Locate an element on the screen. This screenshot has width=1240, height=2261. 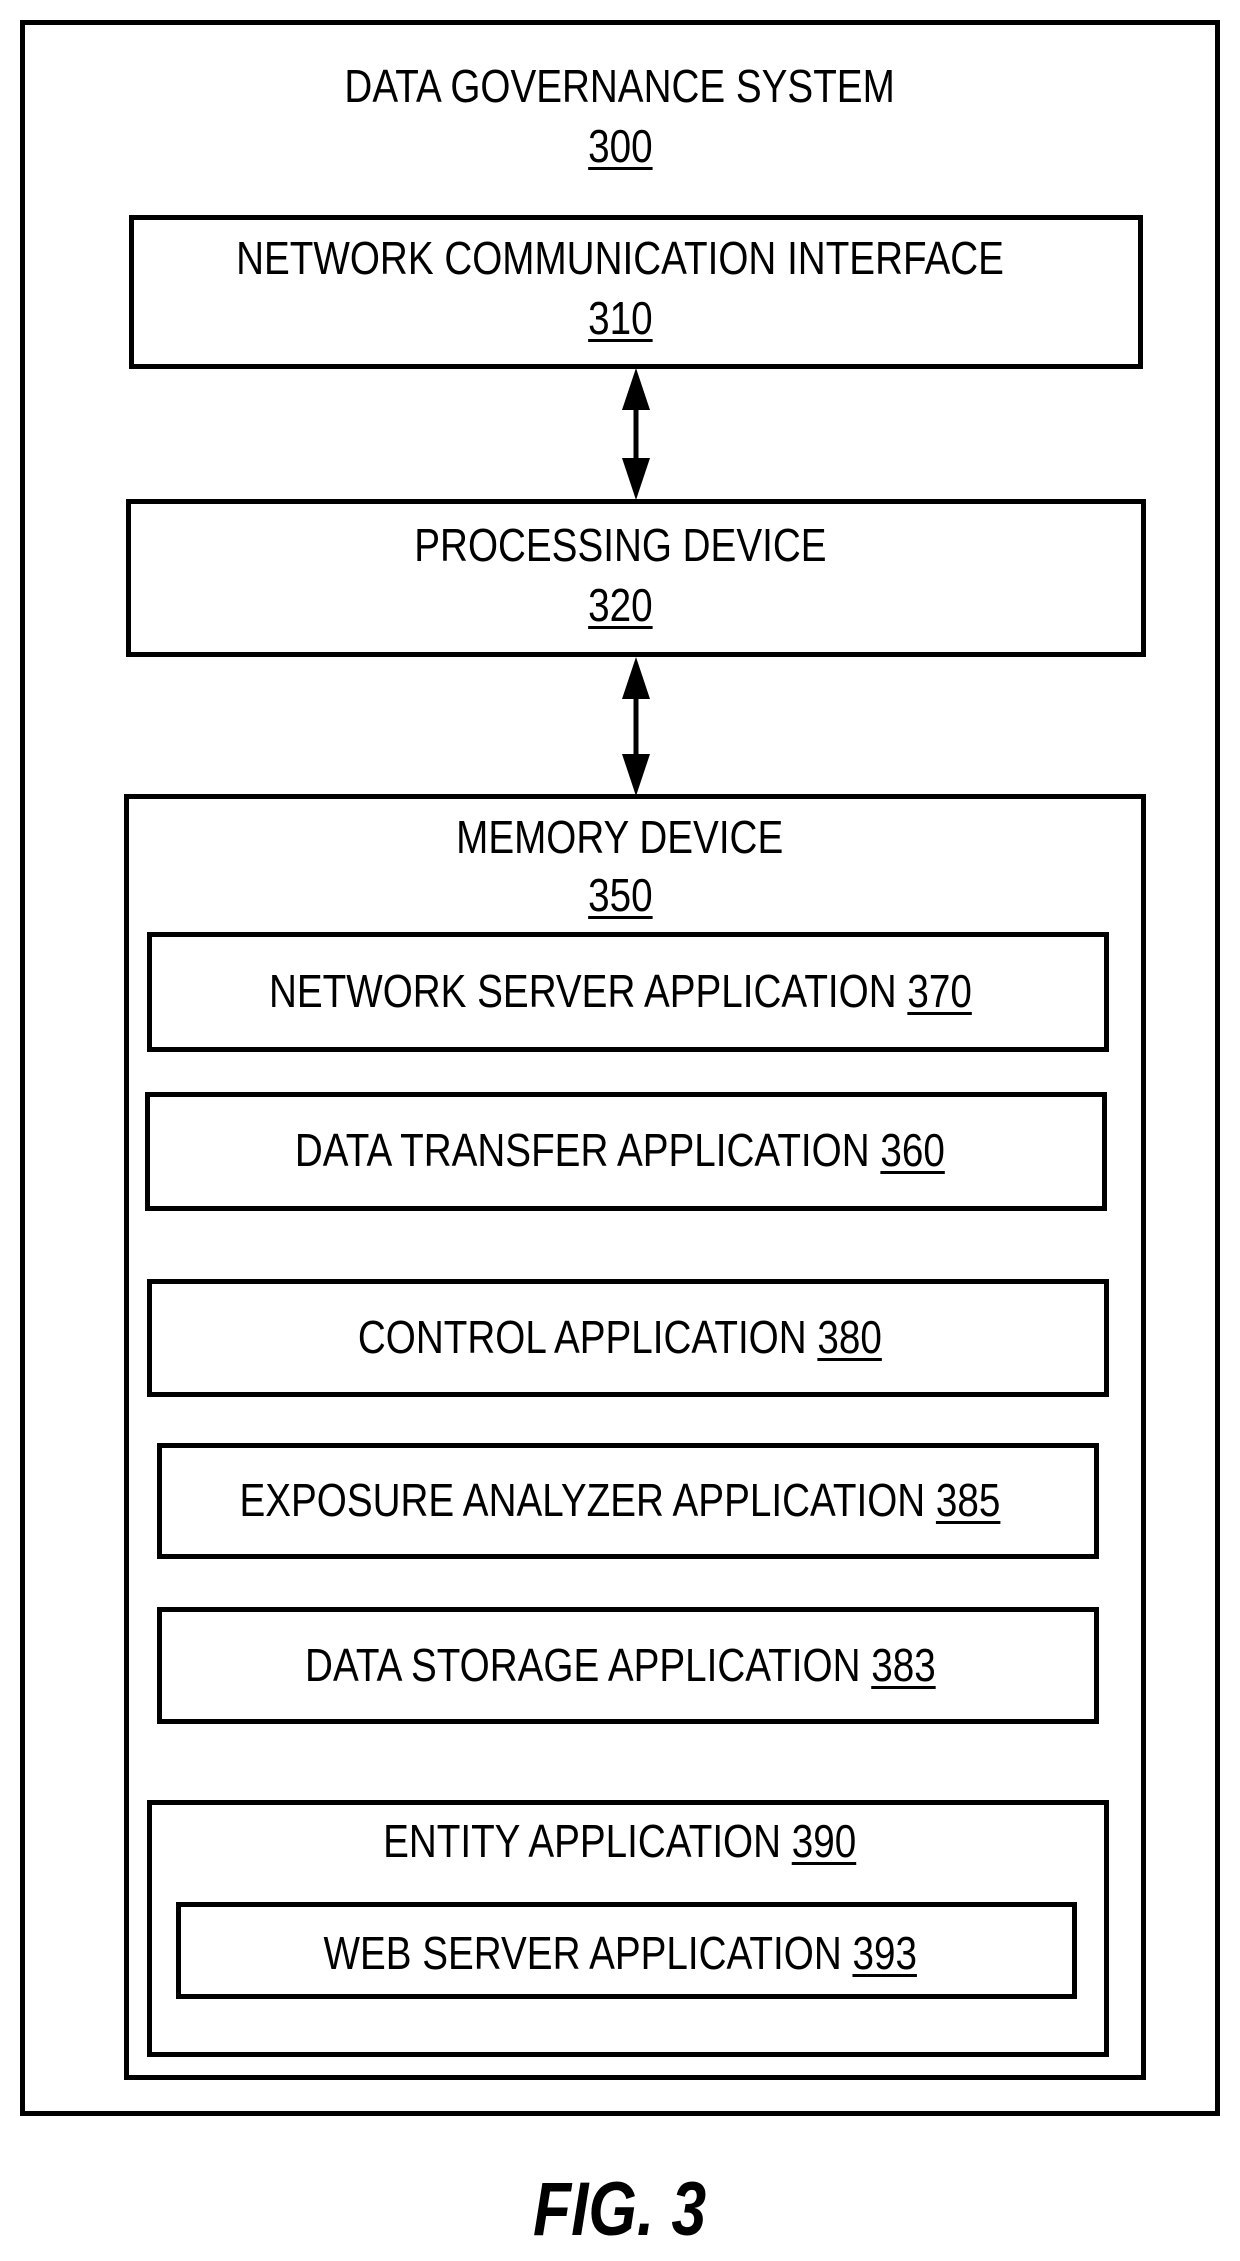
figure-caption-text: FIG. 3 is located at coordinates (620, 2209).